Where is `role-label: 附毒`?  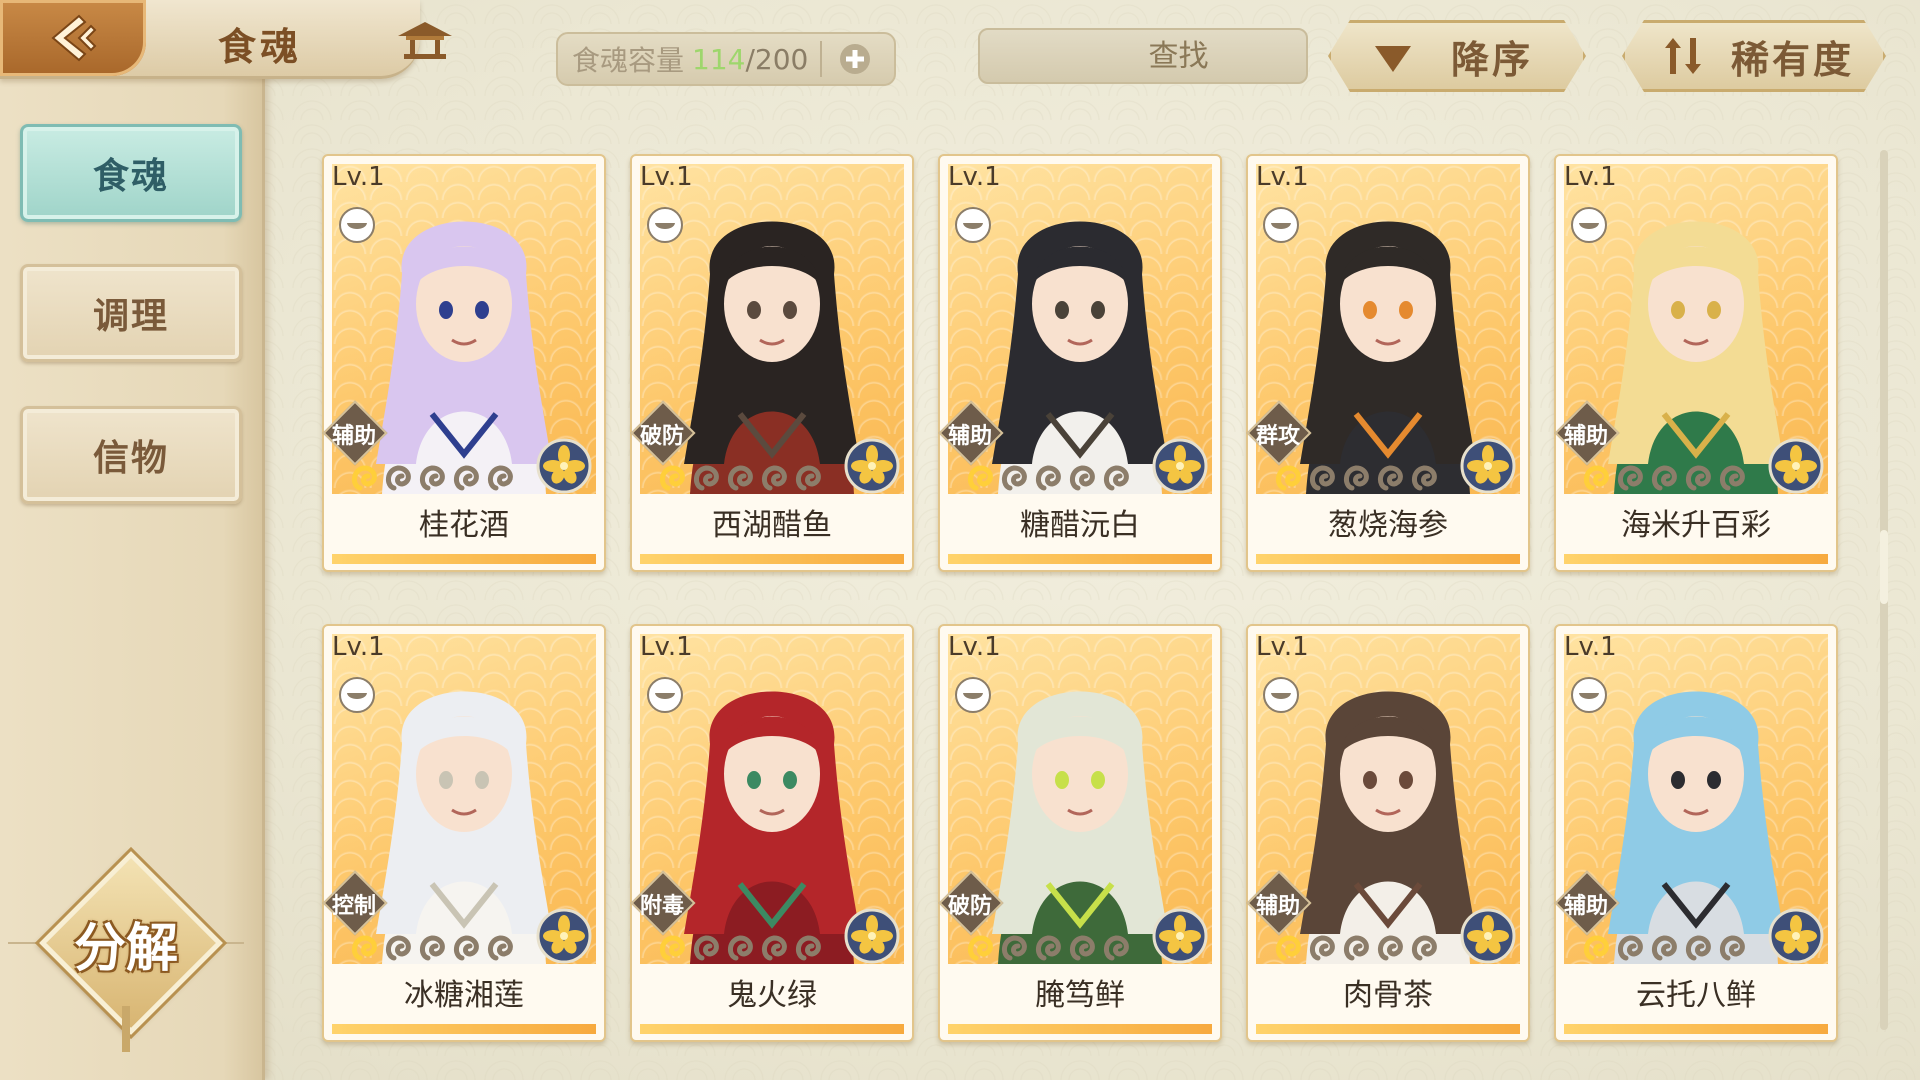
role-label: 附毒 is located at coordinates (661, 906).